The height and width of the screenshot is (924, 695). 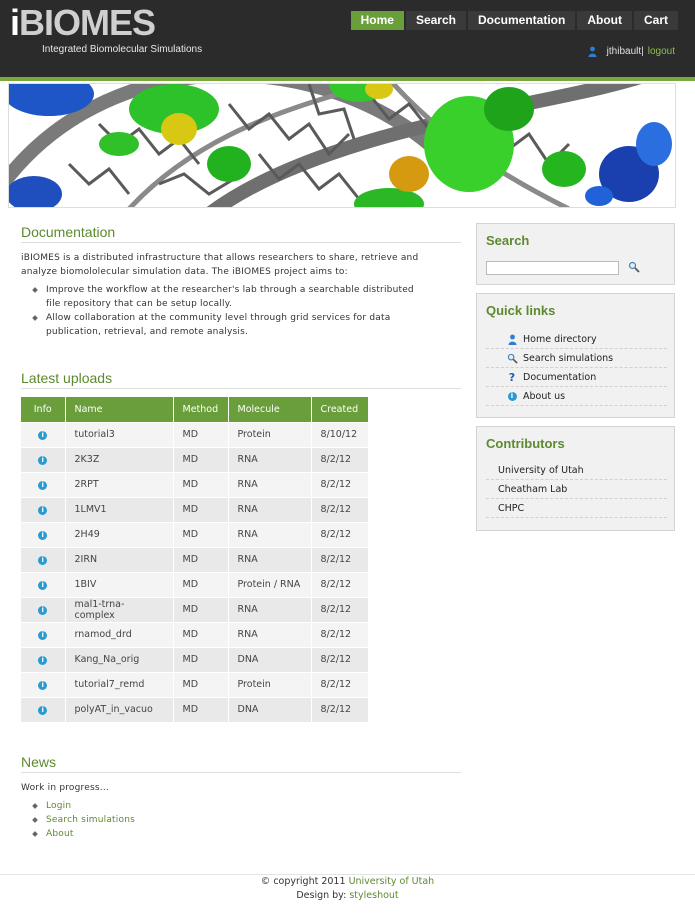 I want to click on copyright-link: University of Utah, so click(x=392, y=881).